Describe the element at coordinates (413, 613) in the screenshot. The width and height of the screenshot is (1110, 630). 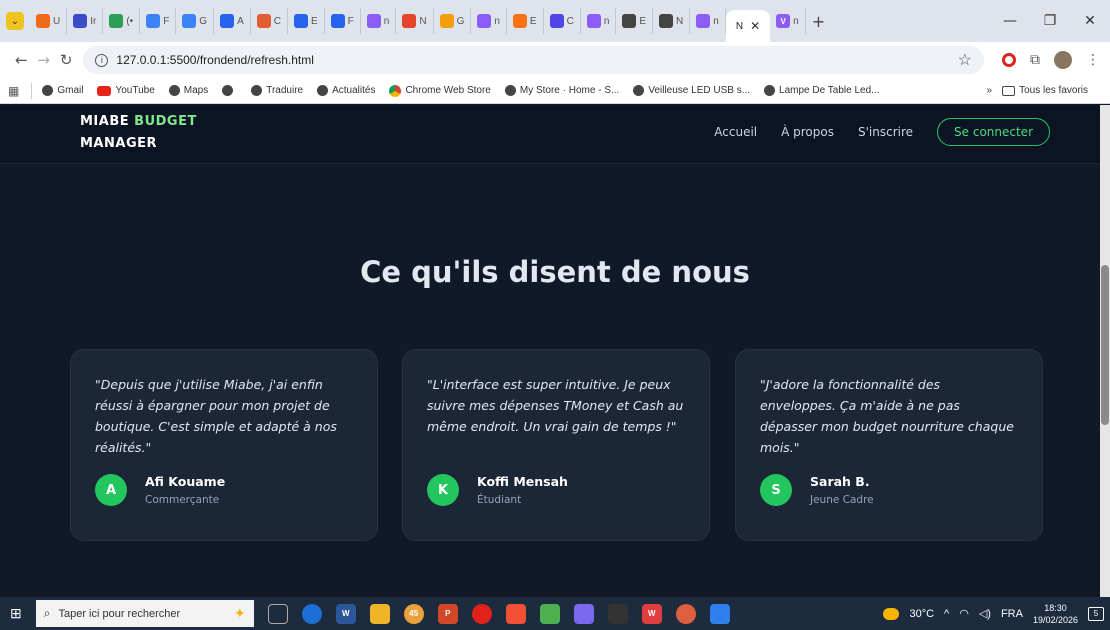
I see `mail-icon: 45` at that location.